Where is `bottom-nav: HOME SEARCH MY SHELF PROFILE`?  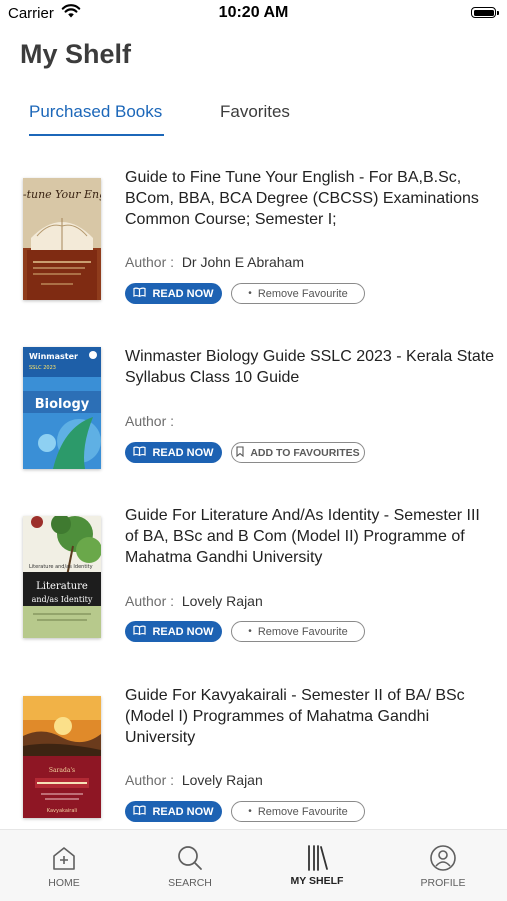
bottom-nav: HOME SEARCH MY SHELF PROFILE is located at coordinates (253, 865).